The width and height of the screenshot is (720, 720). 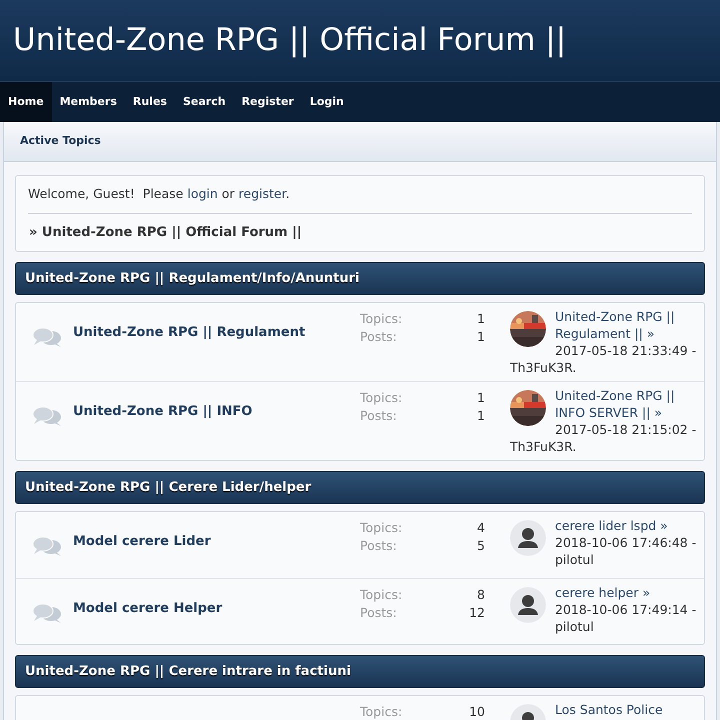 I want to click on category-title: United-Zone RPG || Regulament/Info/Anunturi, so click(x=192, y=278).